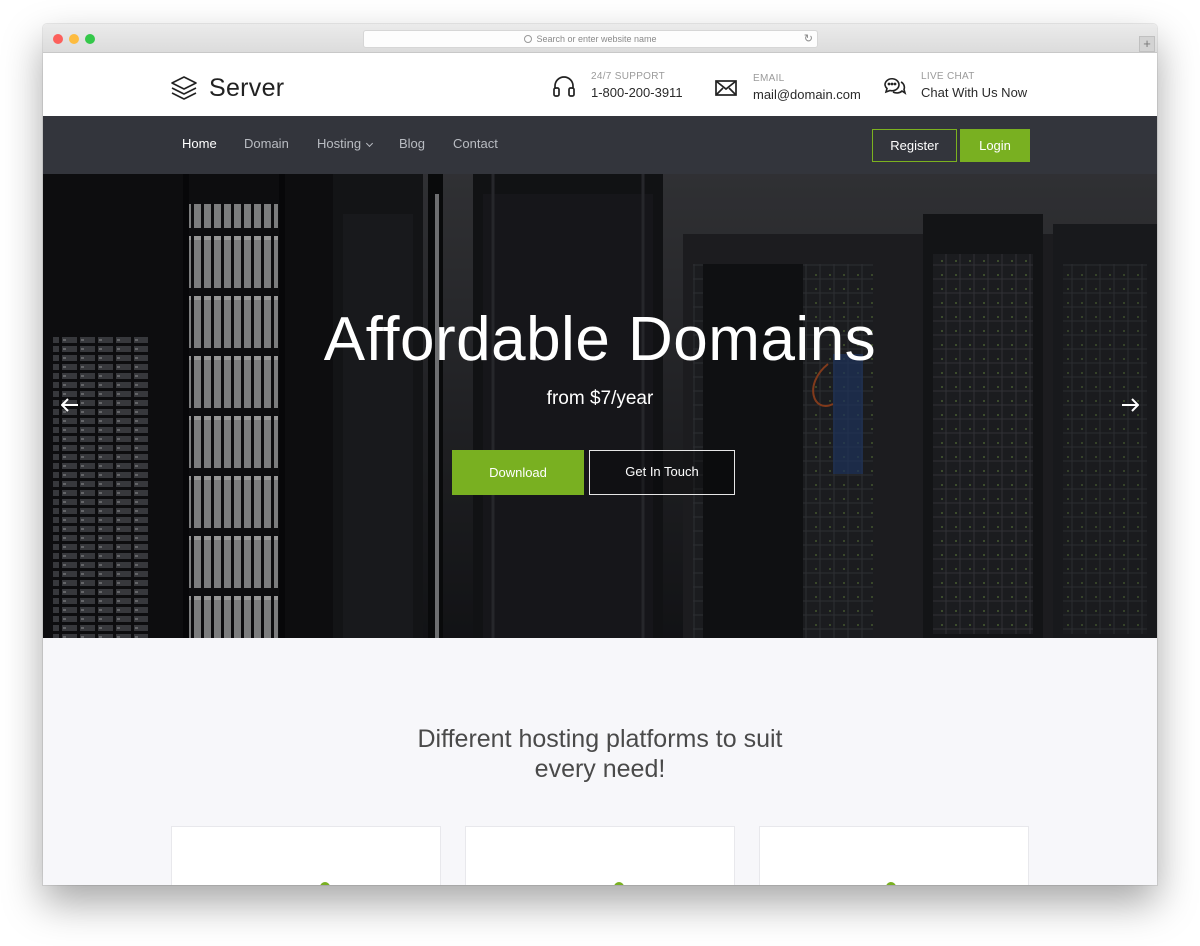  Describe the element at coordinates (70, 405) in the screenshot. I see `arrow-left-icon` at that location.